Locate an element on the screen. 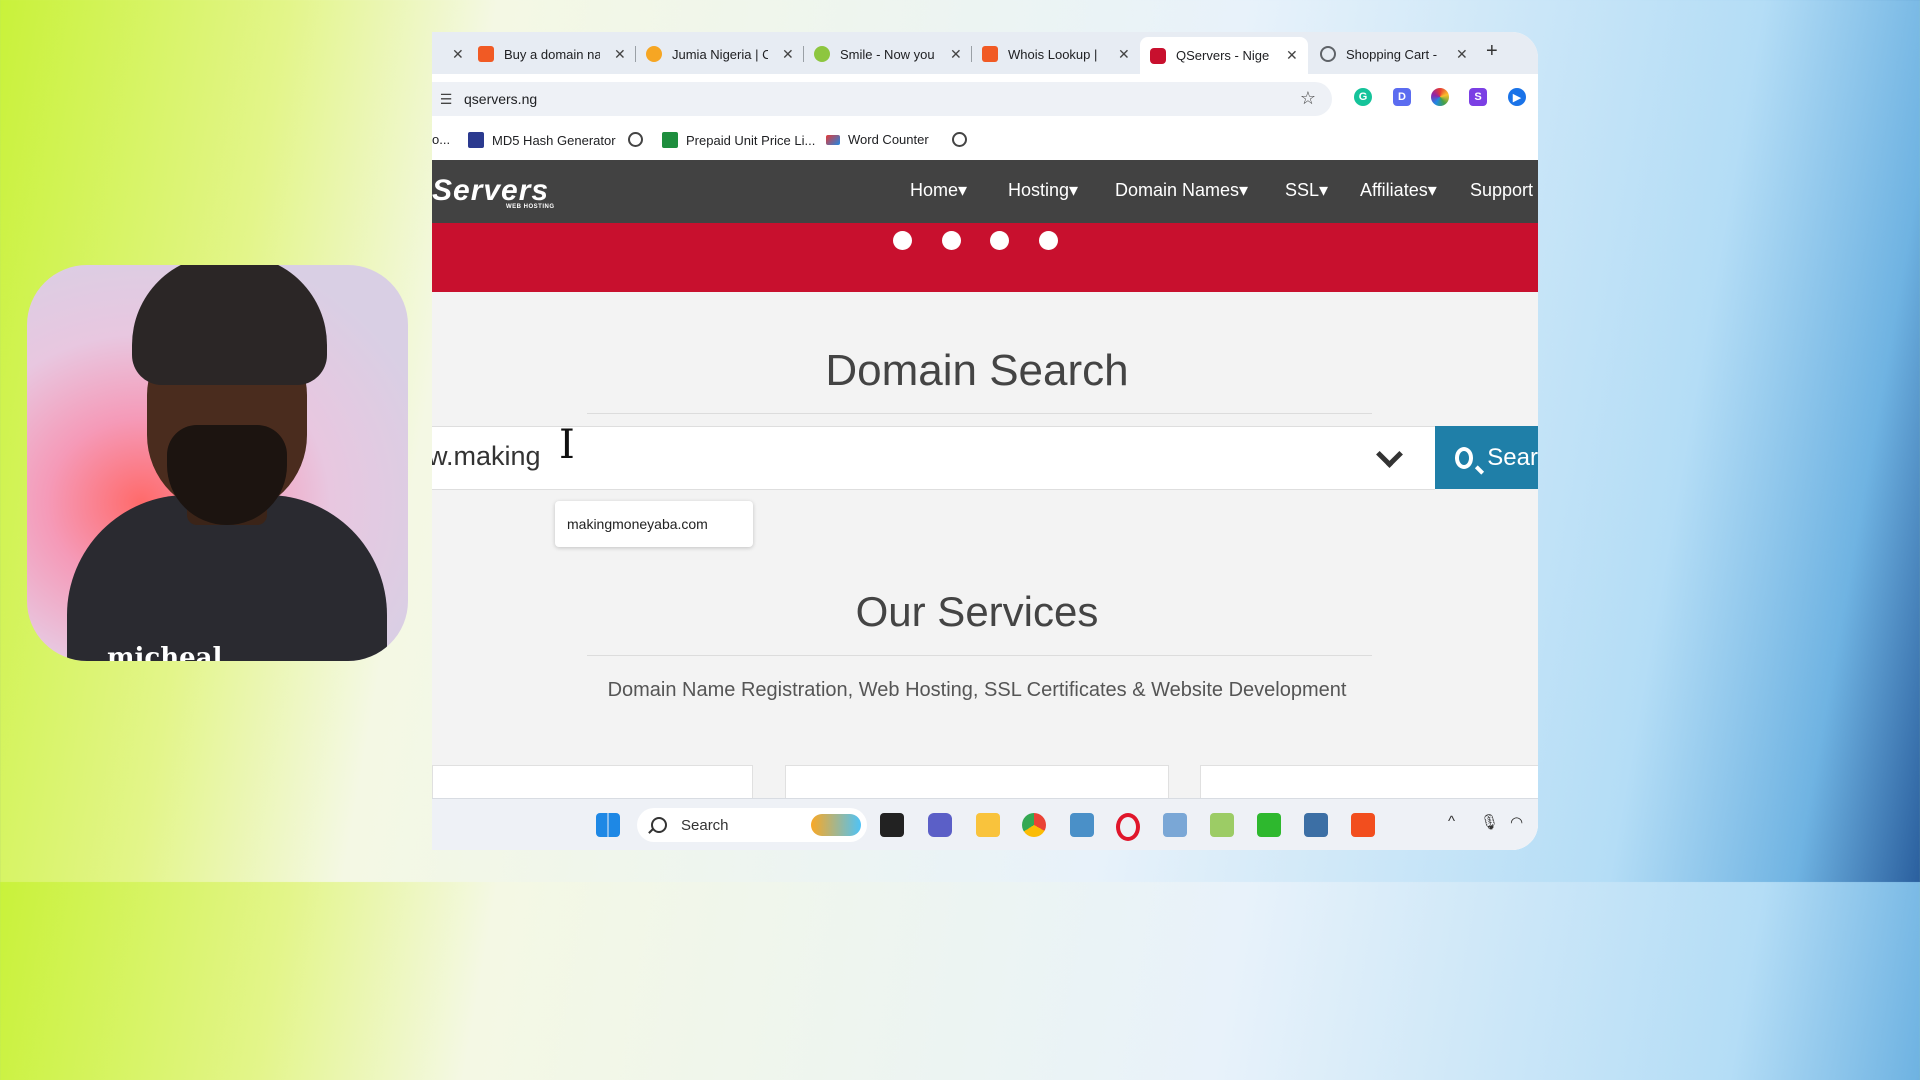 The image size is (1920, 1080). word-counter-favicon-icon is located at coordinates (833, 139).